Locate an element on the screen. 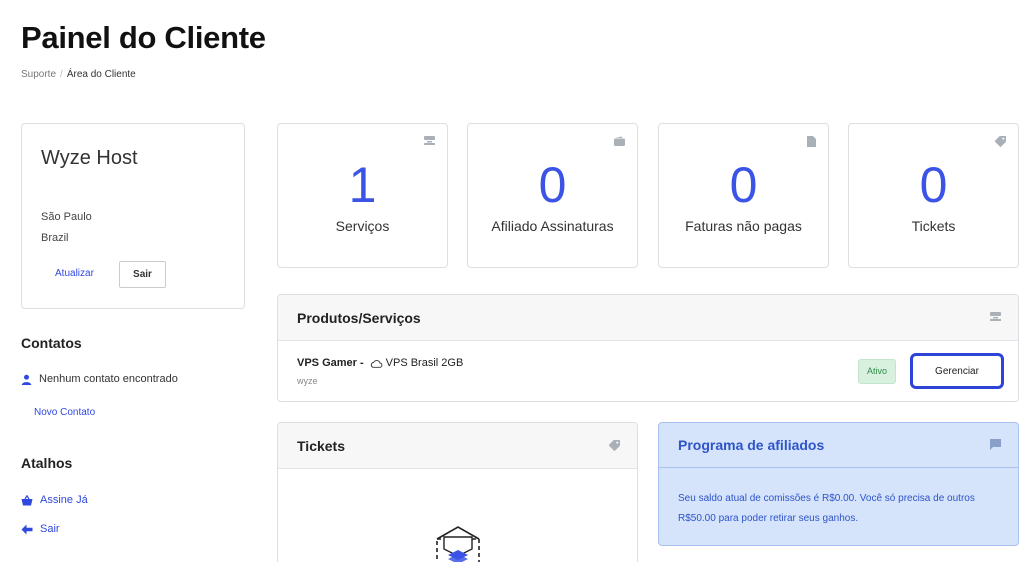 The image size is (1031, 562). product-plan: VPS Brasil 2GB is located at coordinates (424, 363).